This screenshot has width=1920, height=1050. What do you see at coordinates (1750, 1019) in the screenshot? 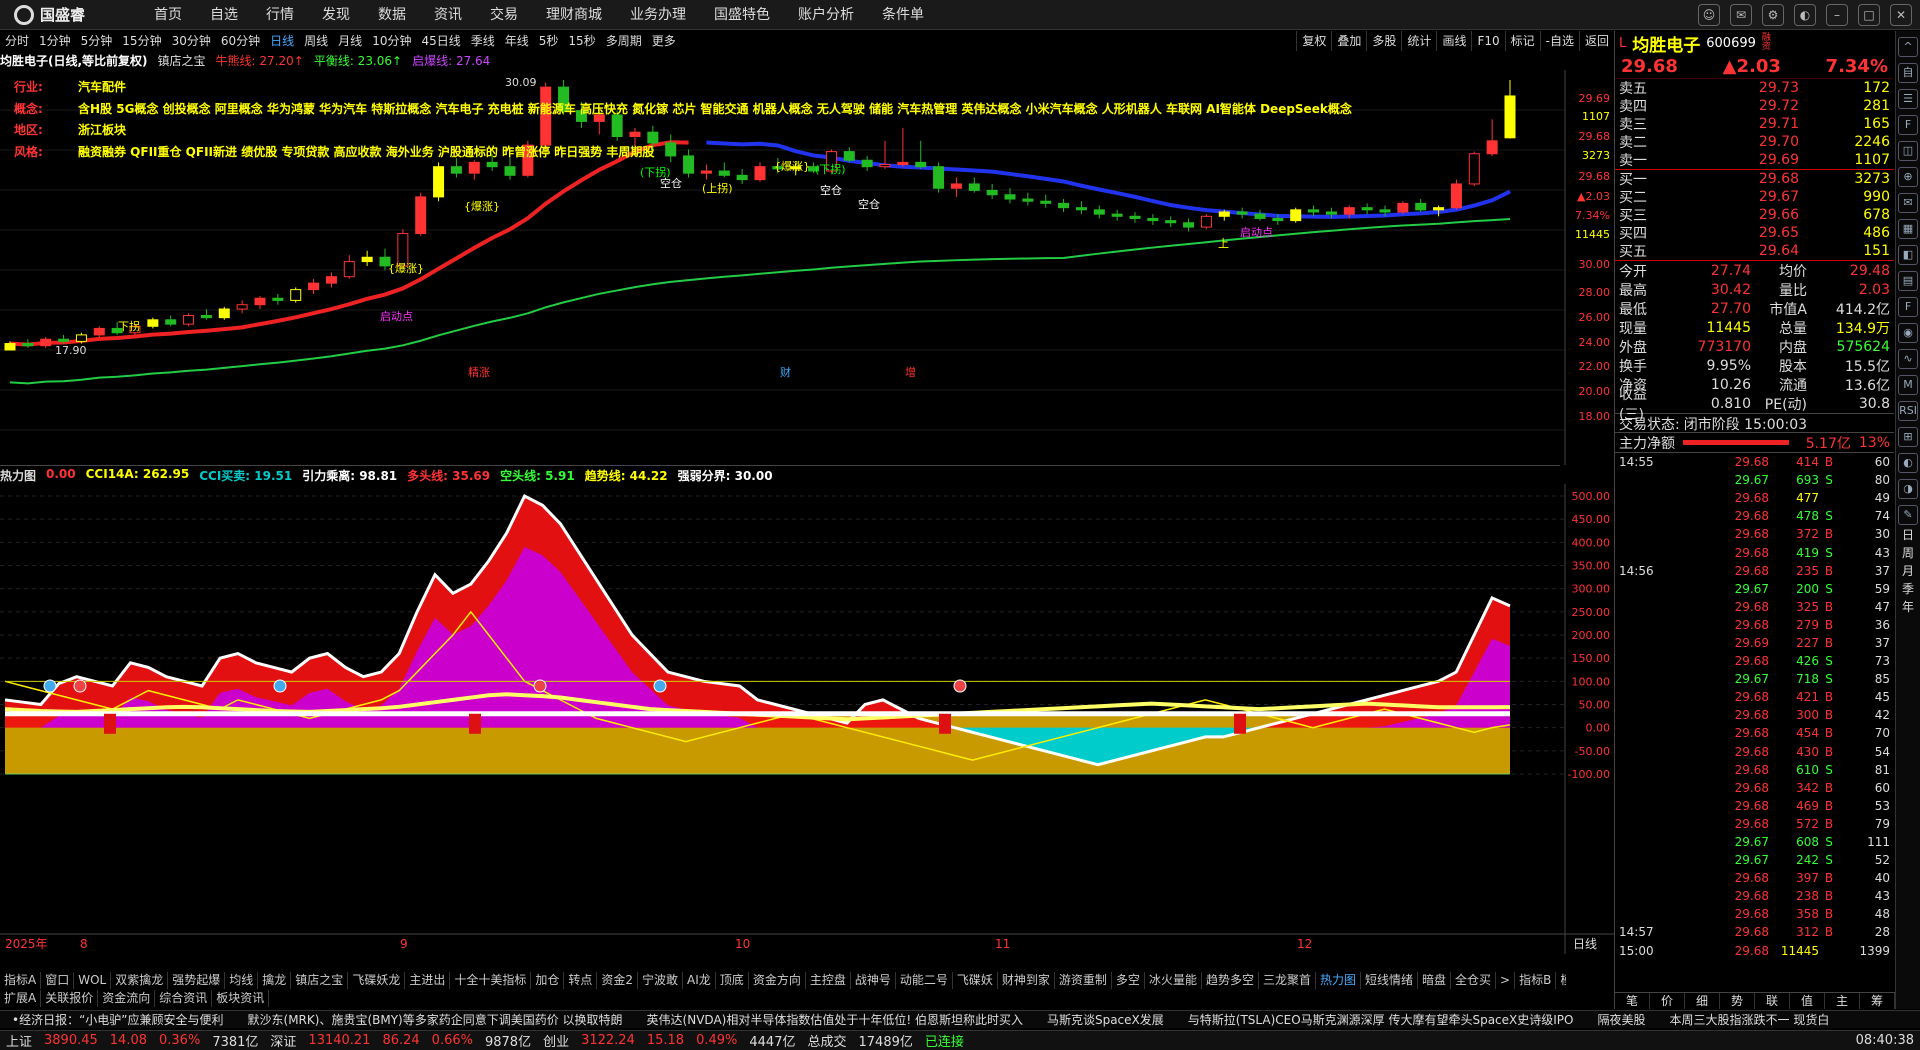
I see `news-item: 本周三大股指涨跌不一 现货白` at bounding box center [1750, 1019].